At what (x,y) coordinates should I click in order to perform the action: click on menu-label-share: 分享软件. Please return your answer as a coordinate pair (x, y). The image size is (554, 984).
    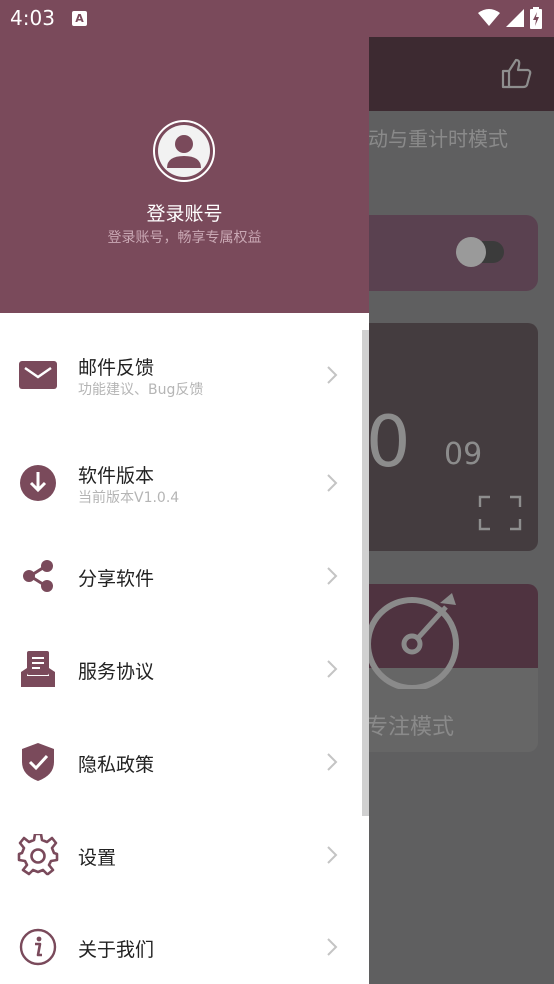
    Looking at the image, I should click on (116, 579).